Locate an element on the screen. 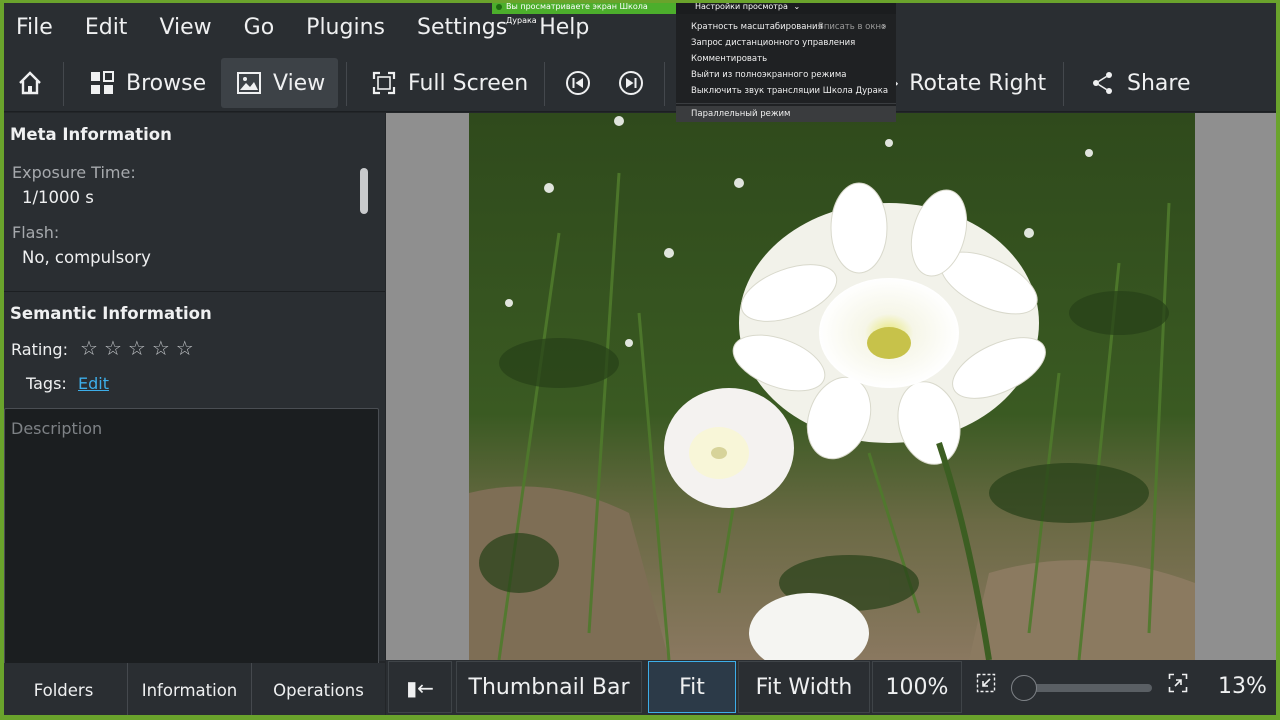 Image resolution: width=1280 pixels, height=720 pixels. view-button: View is located at coordinates (279, 83).